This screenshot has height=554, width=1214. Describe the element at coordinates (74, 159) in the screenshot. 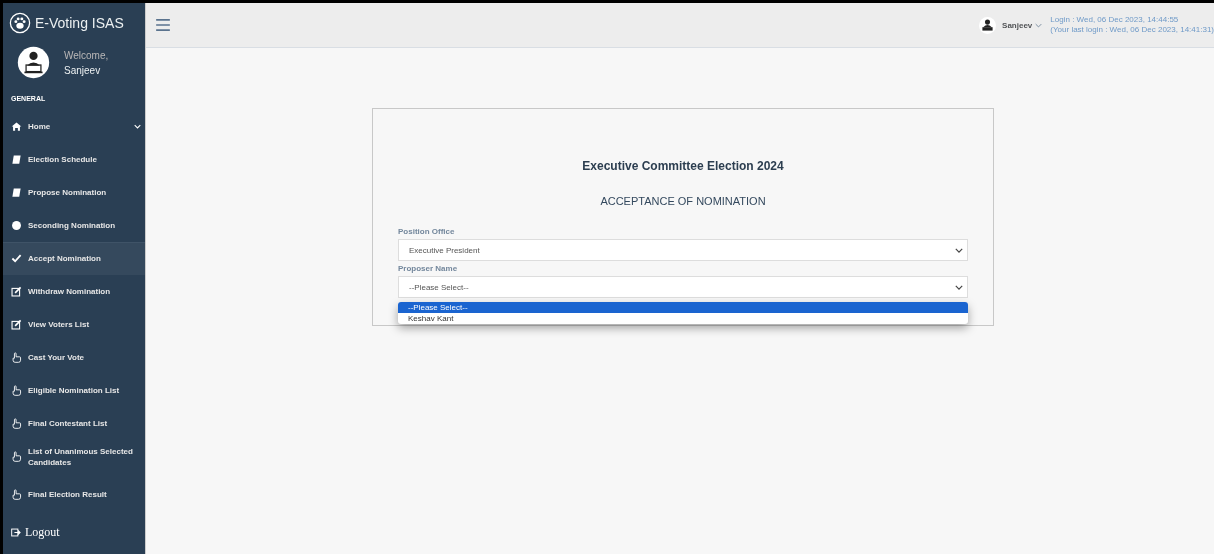

I see `sidebar-item: Election Schedule` at that location.